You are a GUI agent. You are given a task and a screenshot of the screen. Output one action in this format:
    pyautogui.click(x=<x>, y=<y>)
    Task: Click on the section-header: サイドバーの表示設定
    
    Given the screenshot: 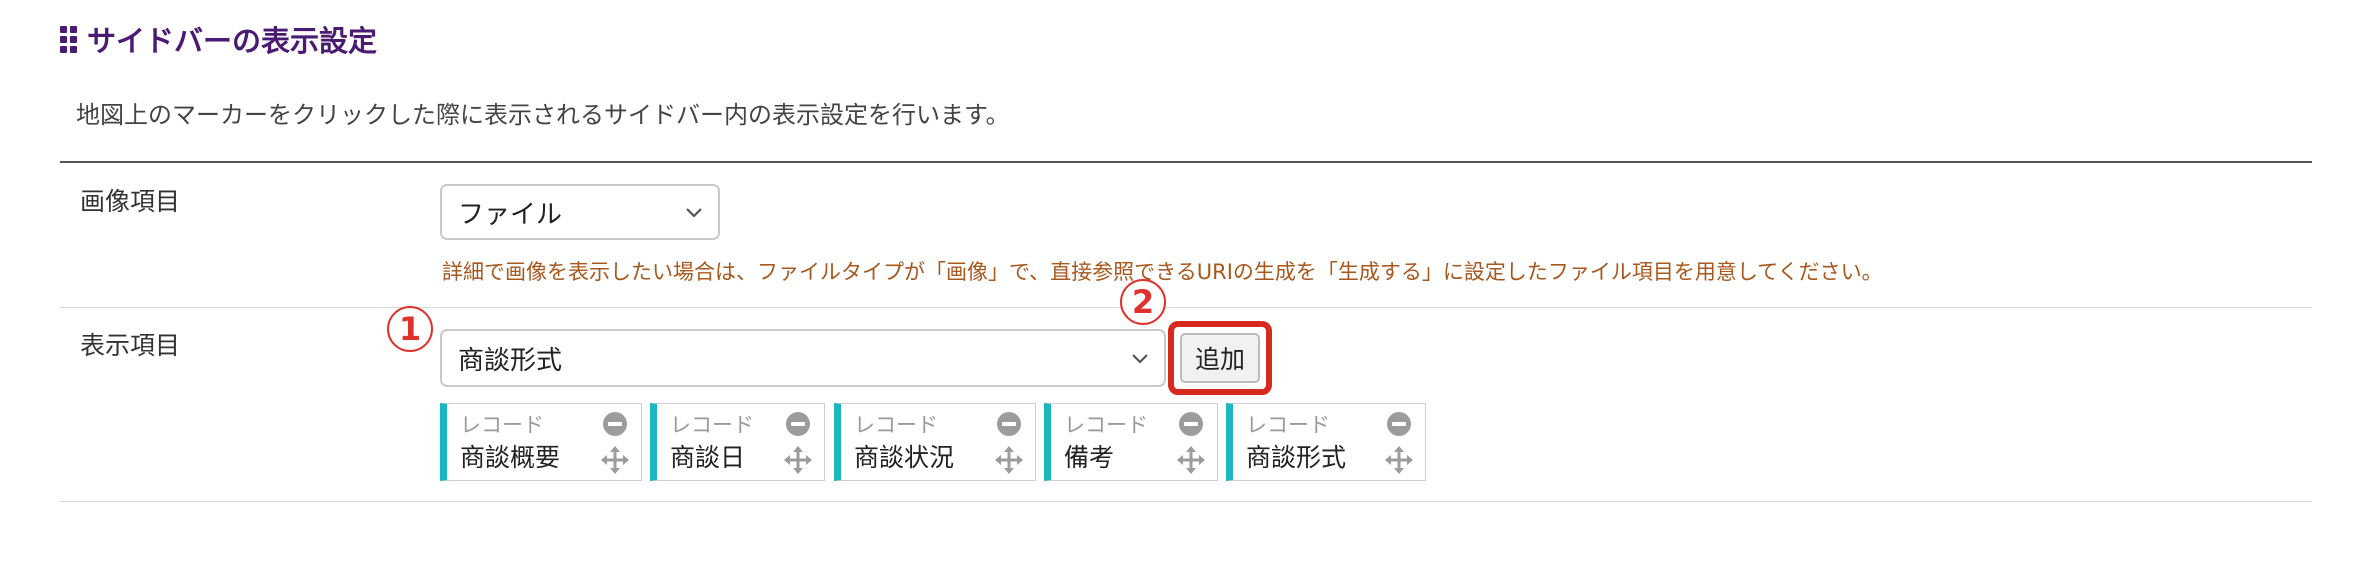 What is the action you would take?
    pyautogui.click(x=218, y=39)
    